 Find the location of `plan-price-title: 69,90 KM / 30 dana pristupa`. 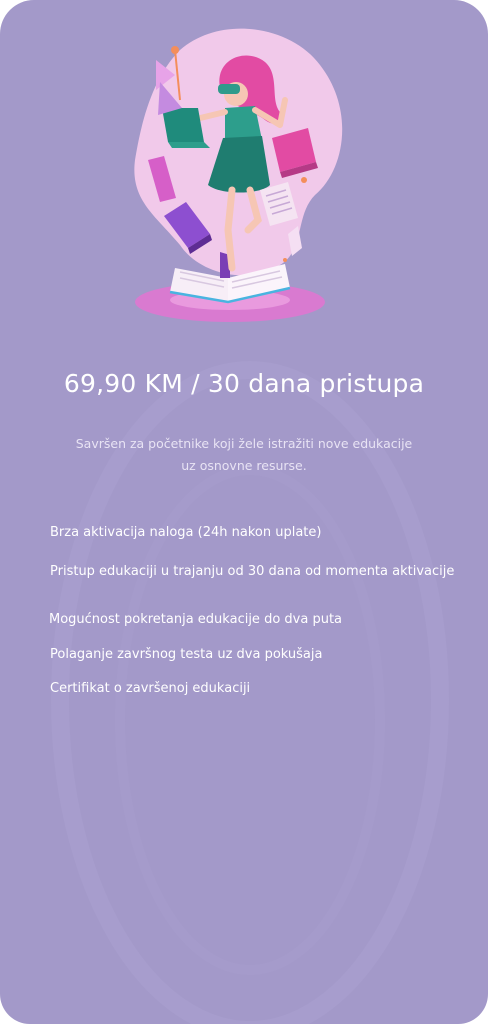

plan-price-title: 69,90 KM / 30 dana pristupa is located at coordinates (244, 383).